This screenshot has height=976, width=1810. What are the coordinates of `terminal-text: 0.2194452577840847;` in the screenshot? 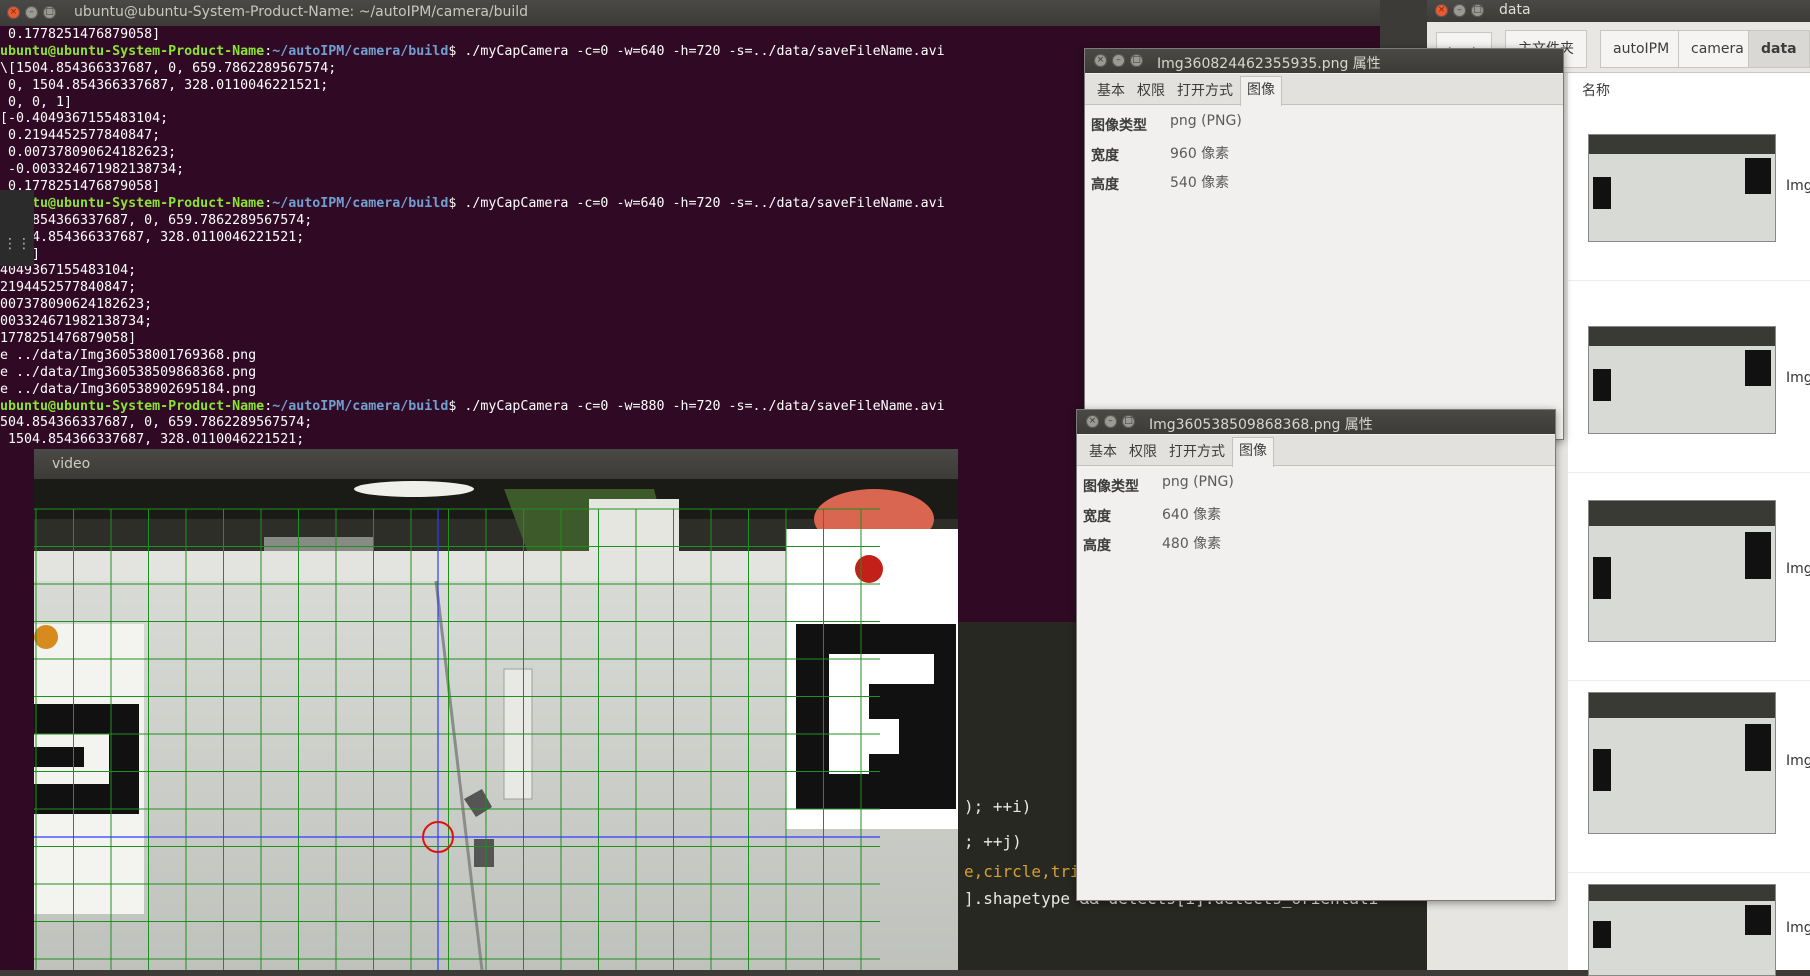 It's located at (80, 136).